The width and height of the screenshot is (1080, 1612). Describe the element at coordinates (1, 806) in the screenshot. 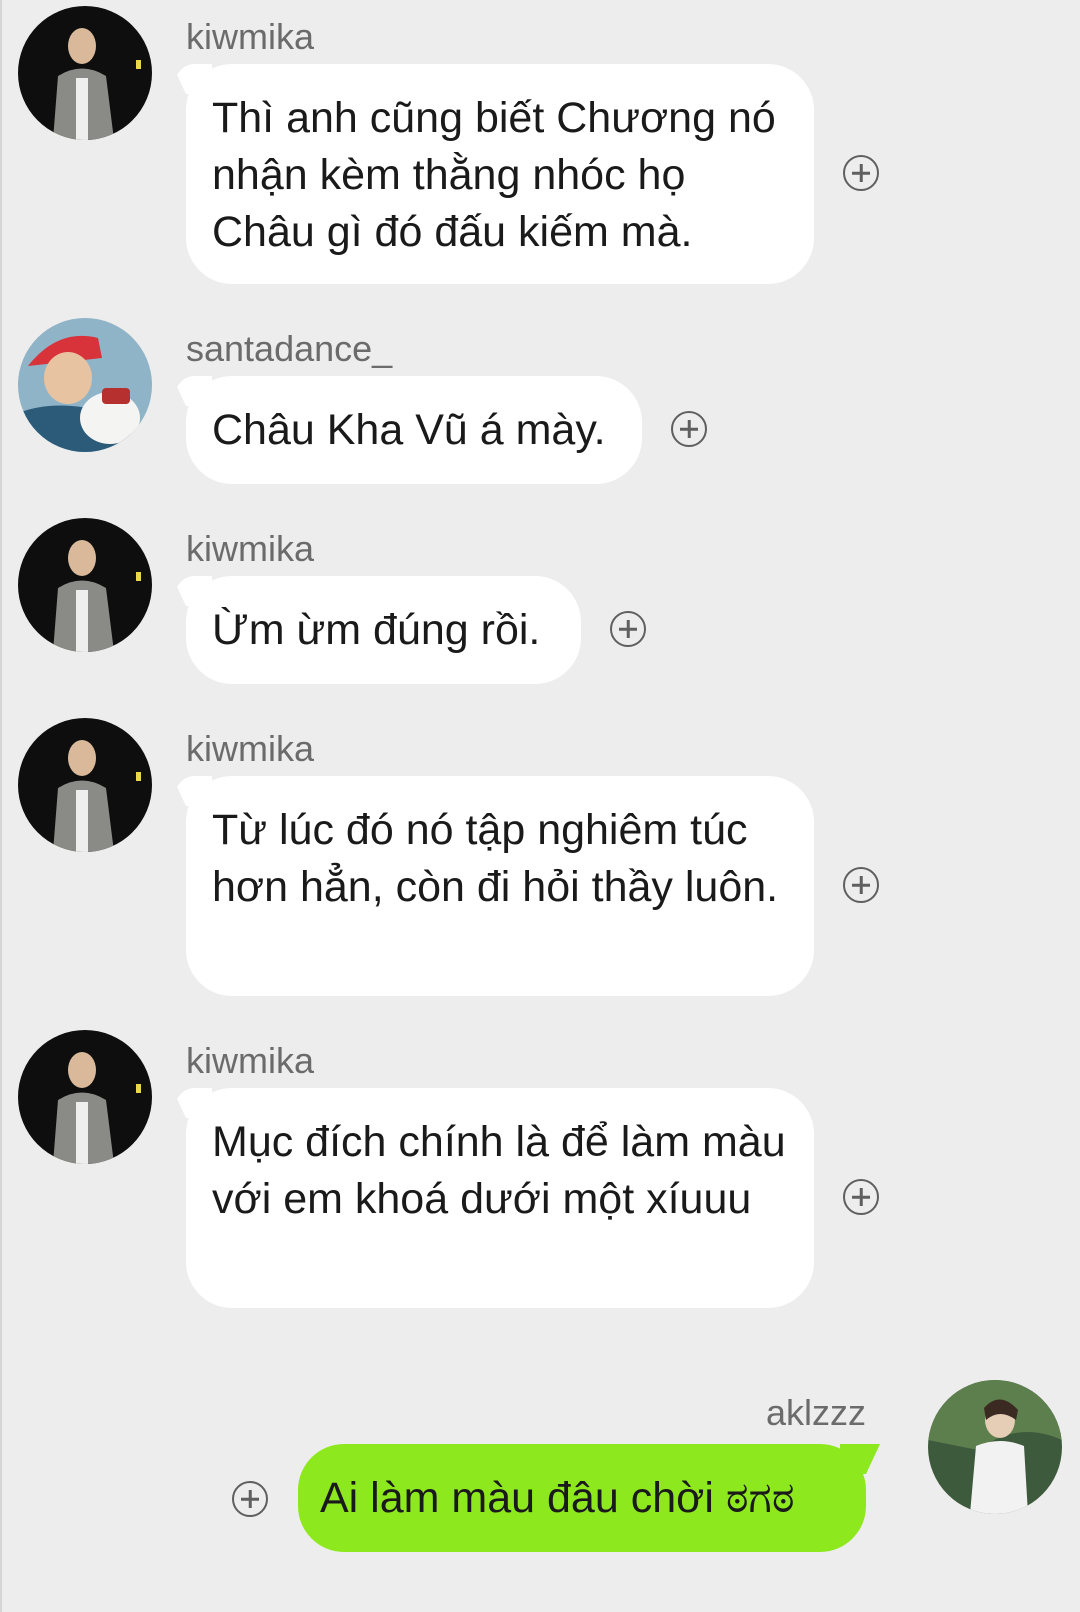

I see `screen-edge` at that location.